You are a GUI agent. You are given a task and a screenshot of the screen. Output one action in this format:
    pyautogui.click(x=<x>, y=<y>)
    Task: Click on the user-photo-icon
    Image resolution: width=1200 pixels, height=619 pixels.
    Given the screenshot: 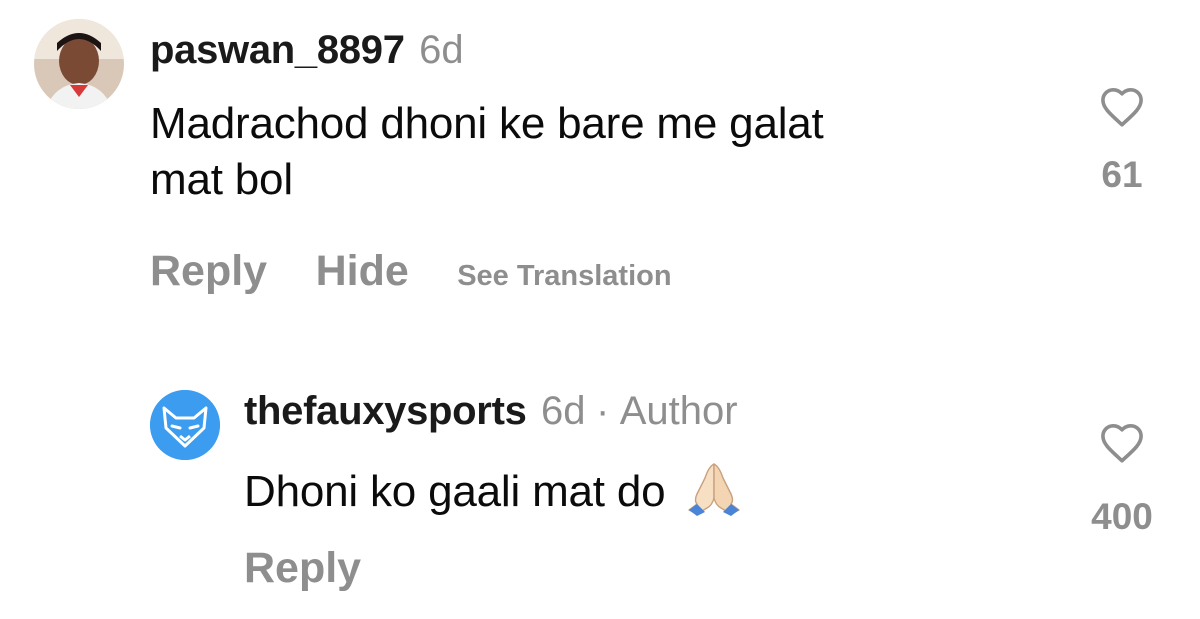 What is the action you would take?
    pyautogui.click(x=79, y=64)
    